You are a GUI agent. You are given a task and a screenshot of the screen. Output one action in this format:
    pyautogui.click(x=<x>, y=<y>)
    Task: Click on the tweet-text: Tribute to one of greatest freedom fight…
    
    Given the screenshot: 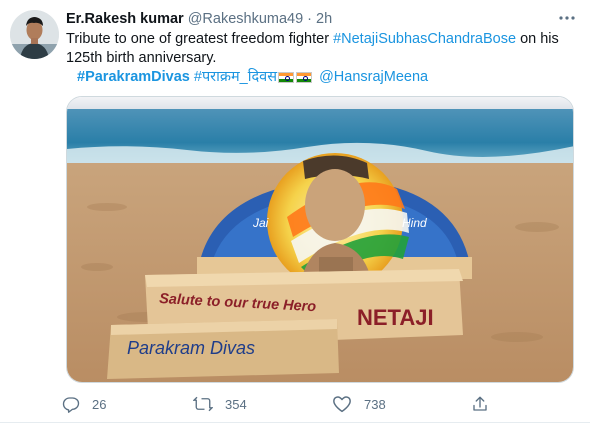 What is the action you would take?
    pyautogui.click(x=324, y=49)
    